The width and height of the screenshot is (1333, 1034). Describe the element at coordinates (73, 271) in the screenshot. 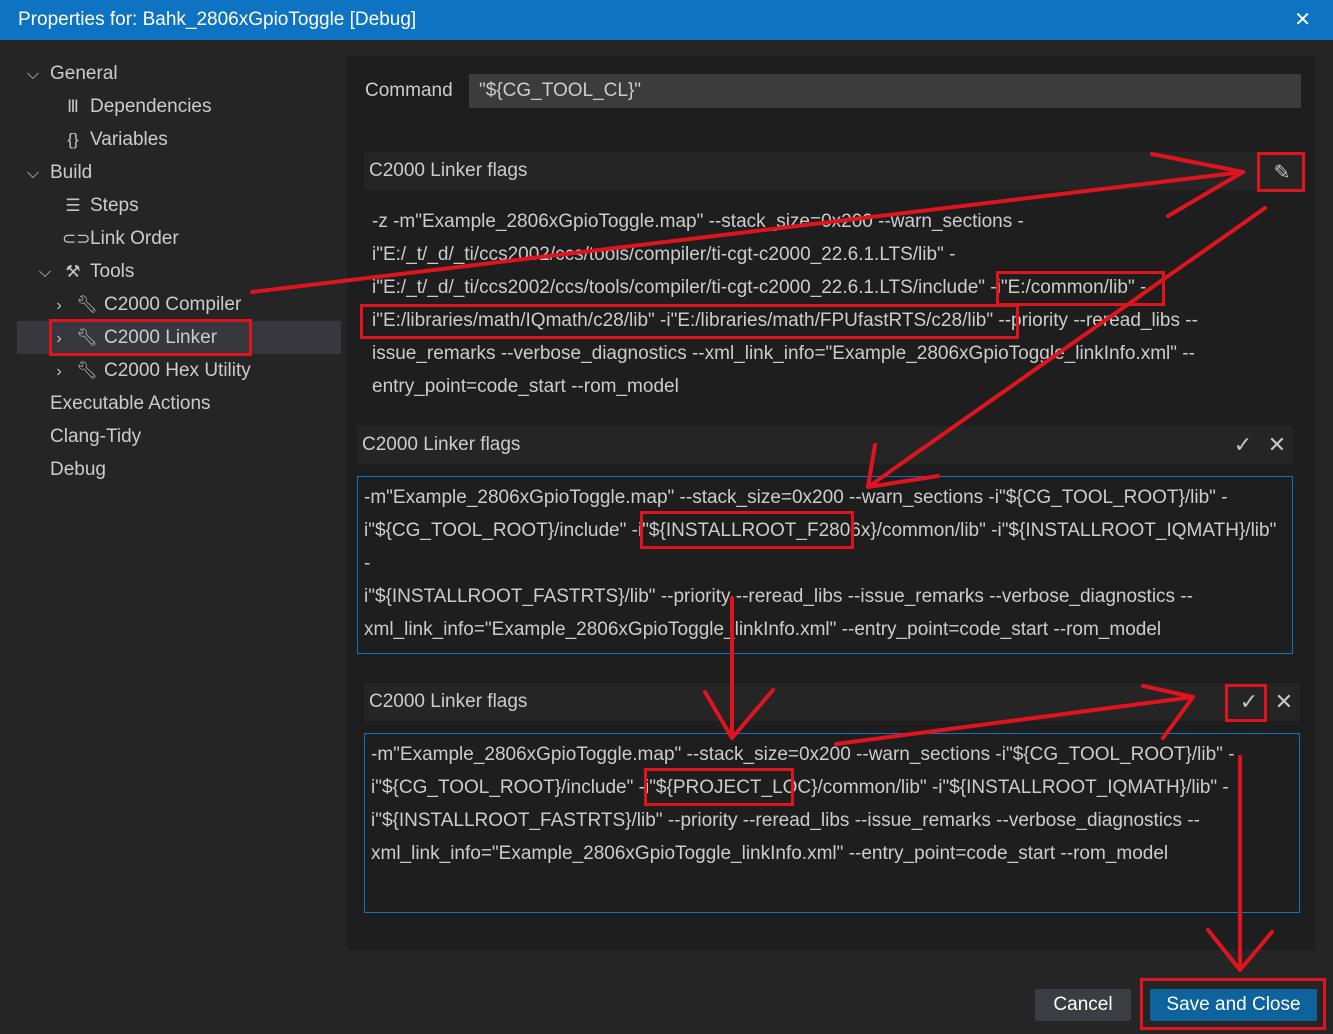

I see `tools-icon: ⚒` at that location.